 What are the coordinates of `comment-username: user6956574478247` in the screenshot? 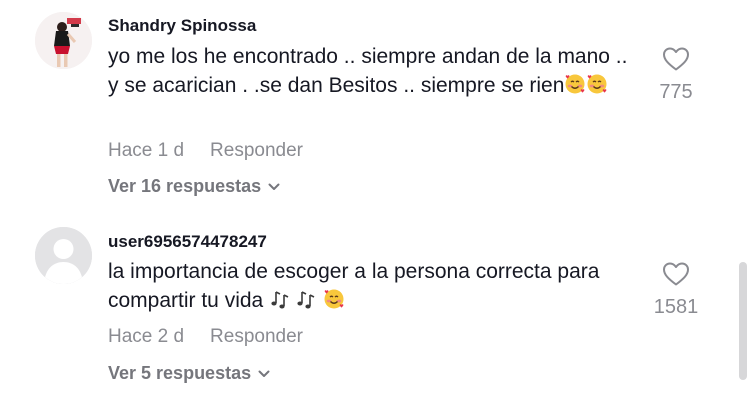 It's located at (187, 242).